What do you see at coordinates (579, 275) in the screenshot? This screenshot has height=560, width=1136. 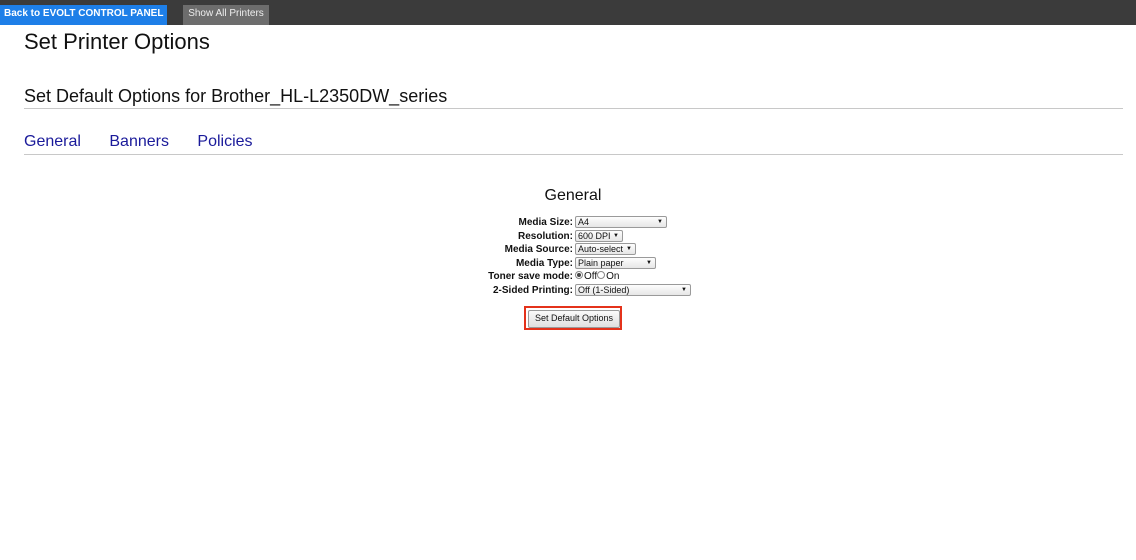 I see `toner-save-off-radio` at bounding box center [579, 275].